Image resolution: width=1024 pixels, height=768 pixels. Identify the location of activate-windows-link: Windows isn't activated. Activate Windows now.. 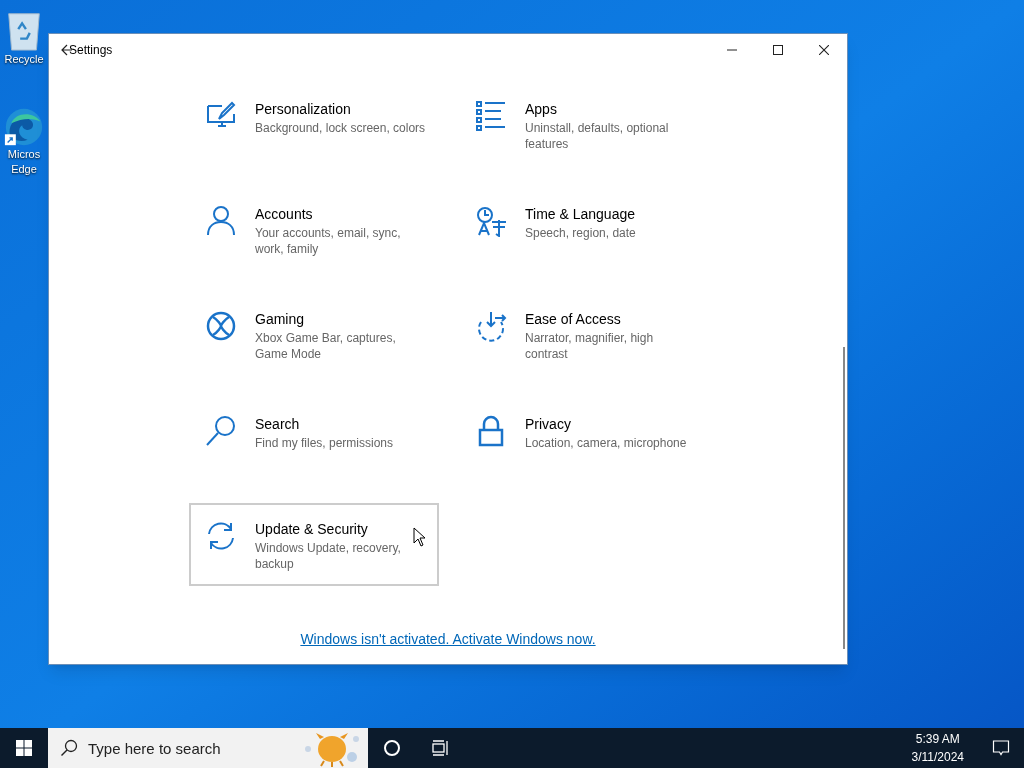
(448, 639).